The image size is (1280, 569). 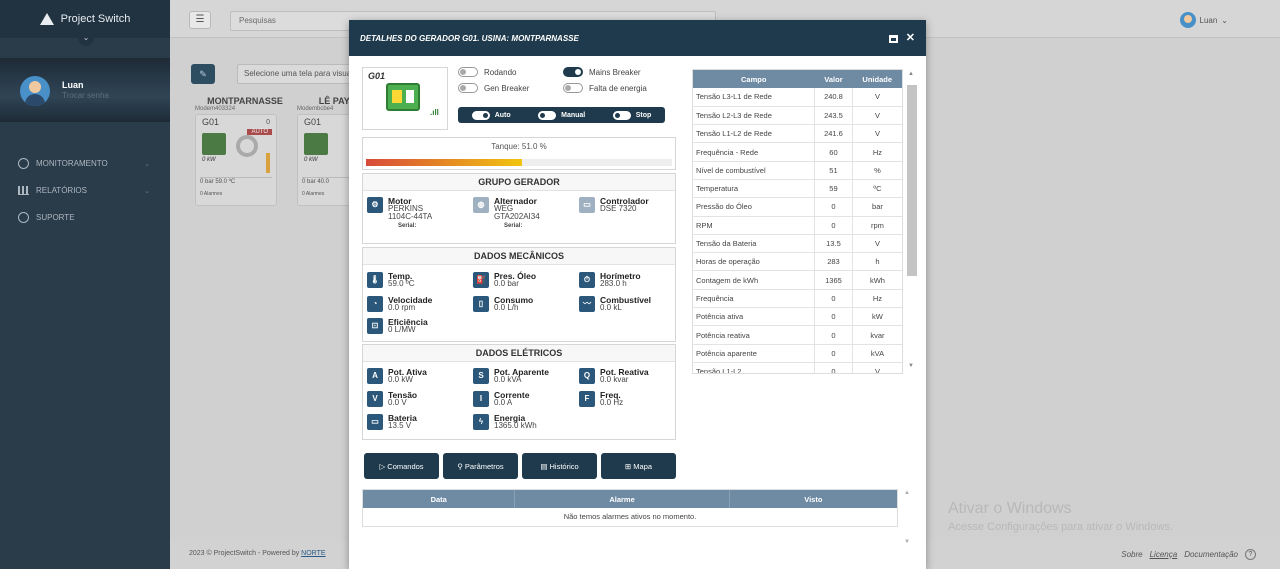 What do you see at coordinates (622, 499) in the screenshot?
I see `column-header: Alarme` at bounding box center [622, 499].